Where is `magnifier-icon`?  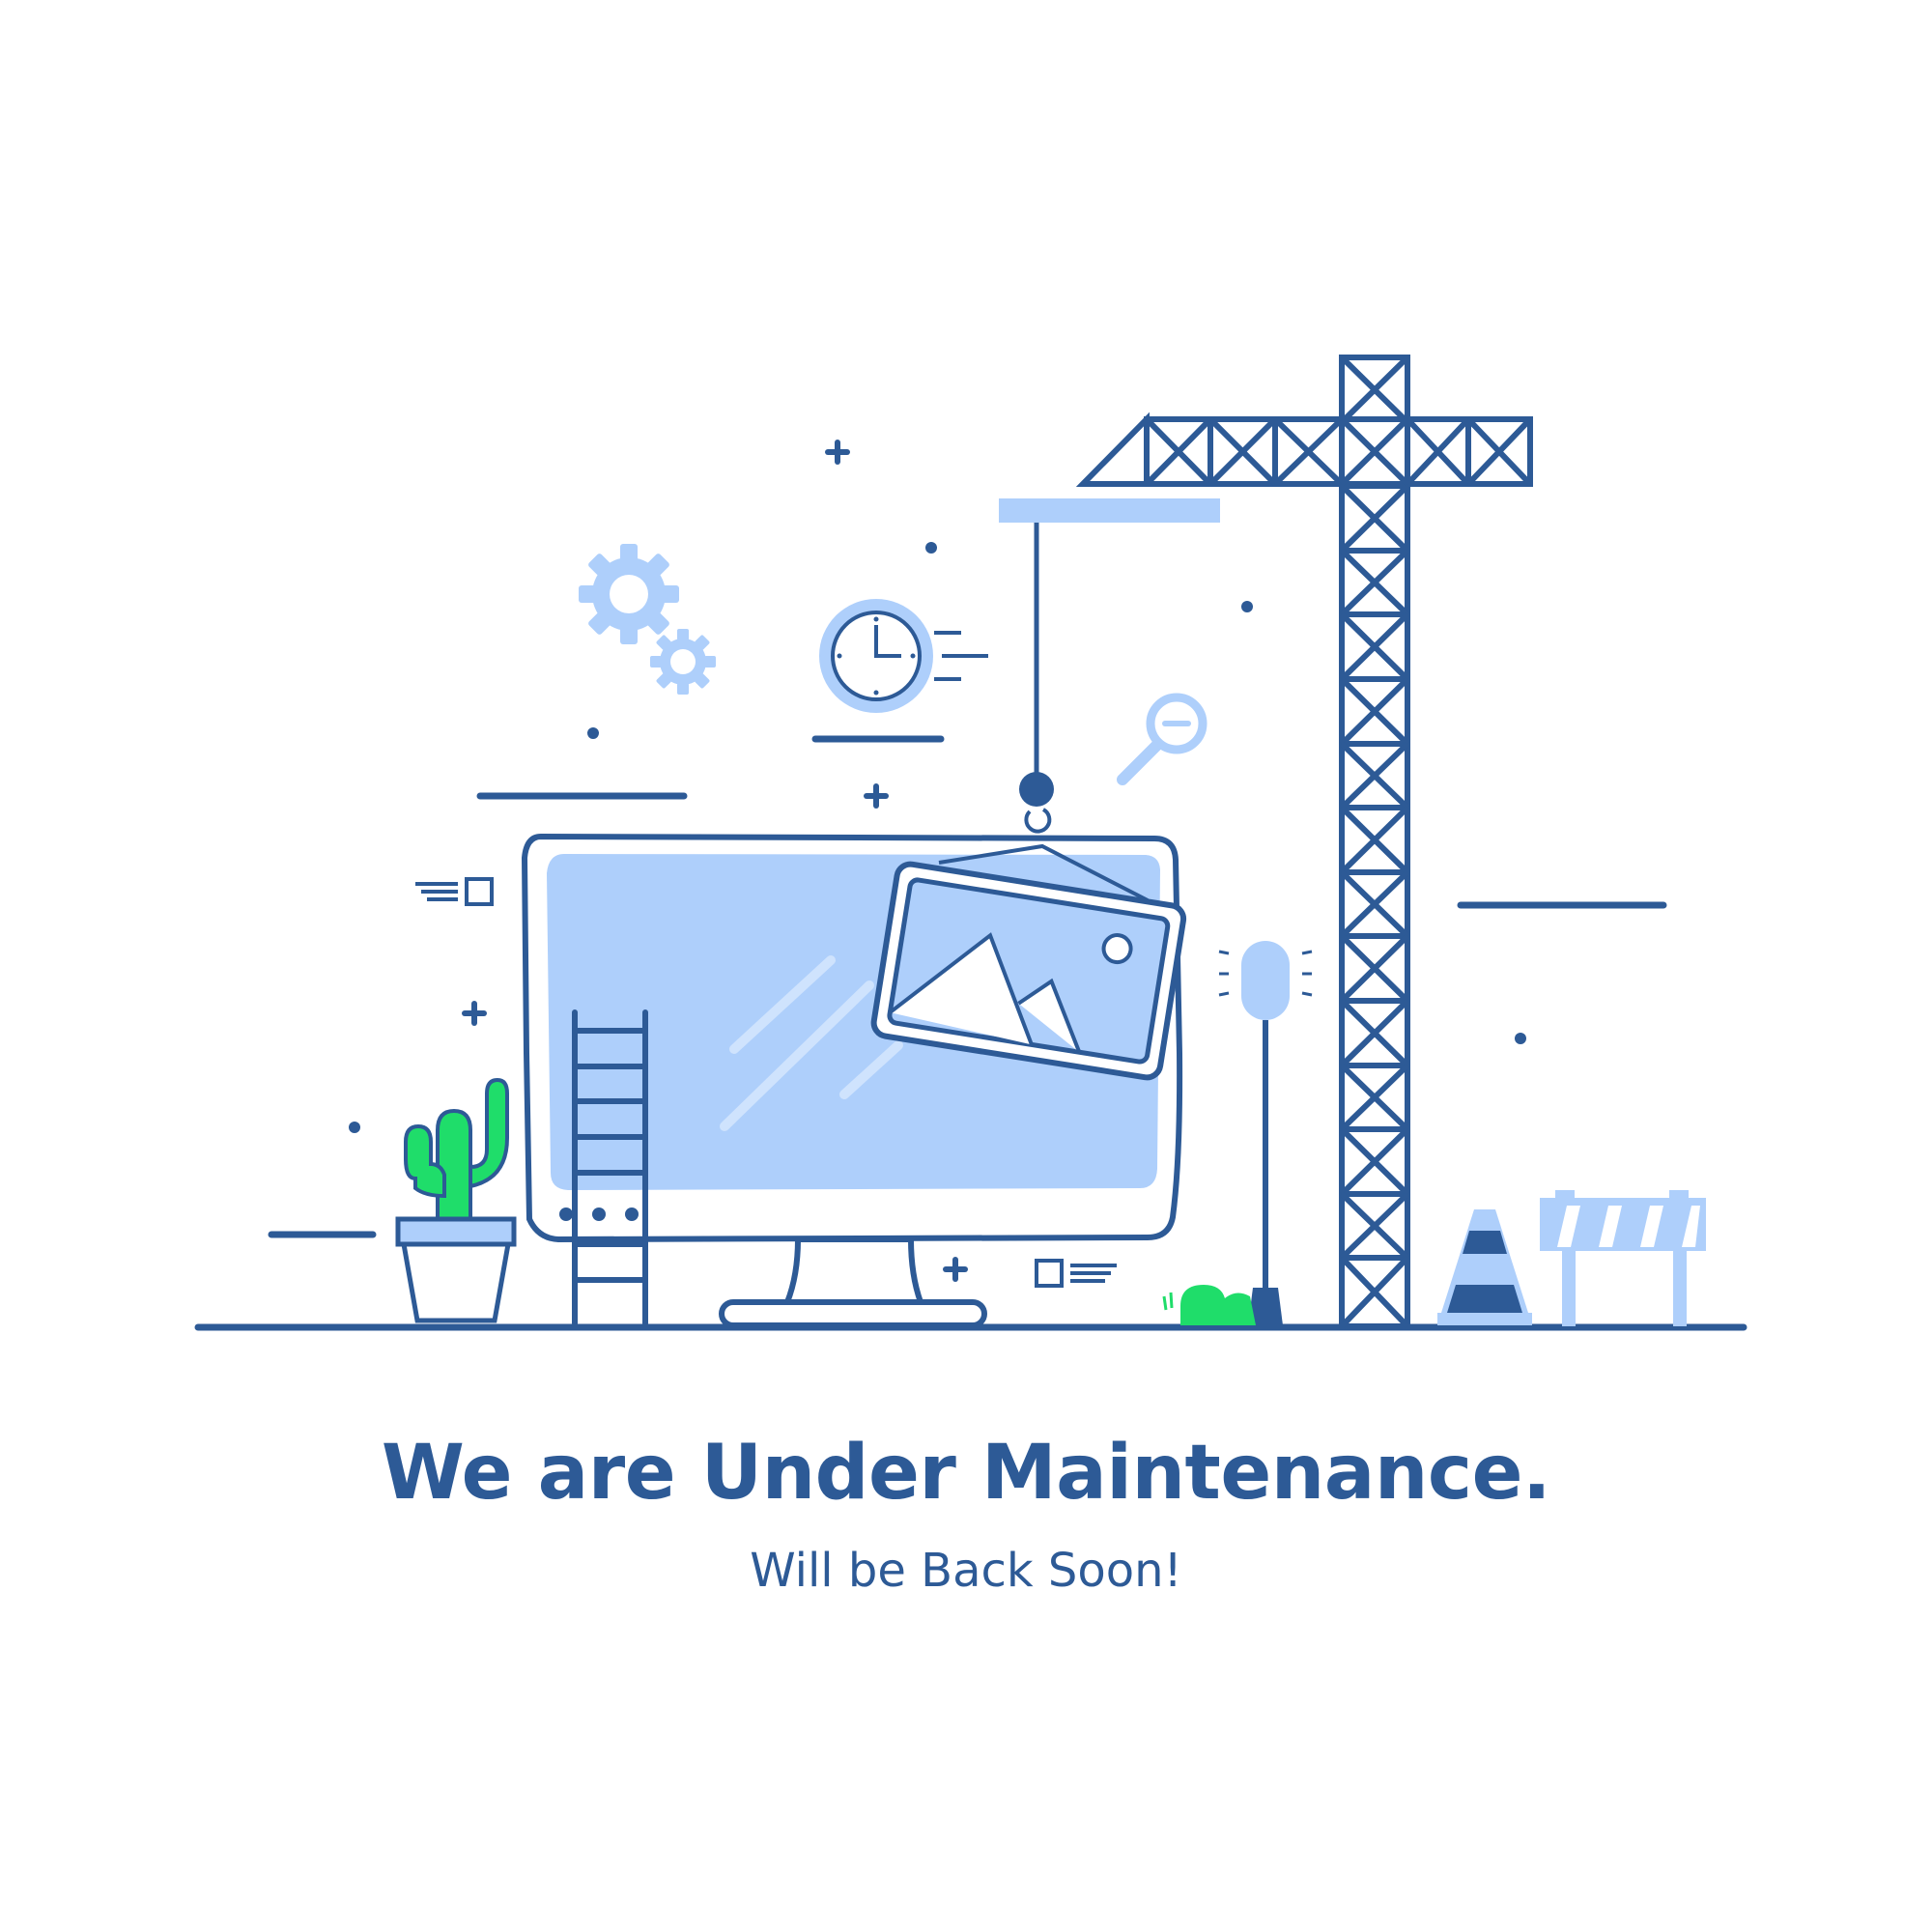 magnifier-icon is located at coordinates (1162, 739).